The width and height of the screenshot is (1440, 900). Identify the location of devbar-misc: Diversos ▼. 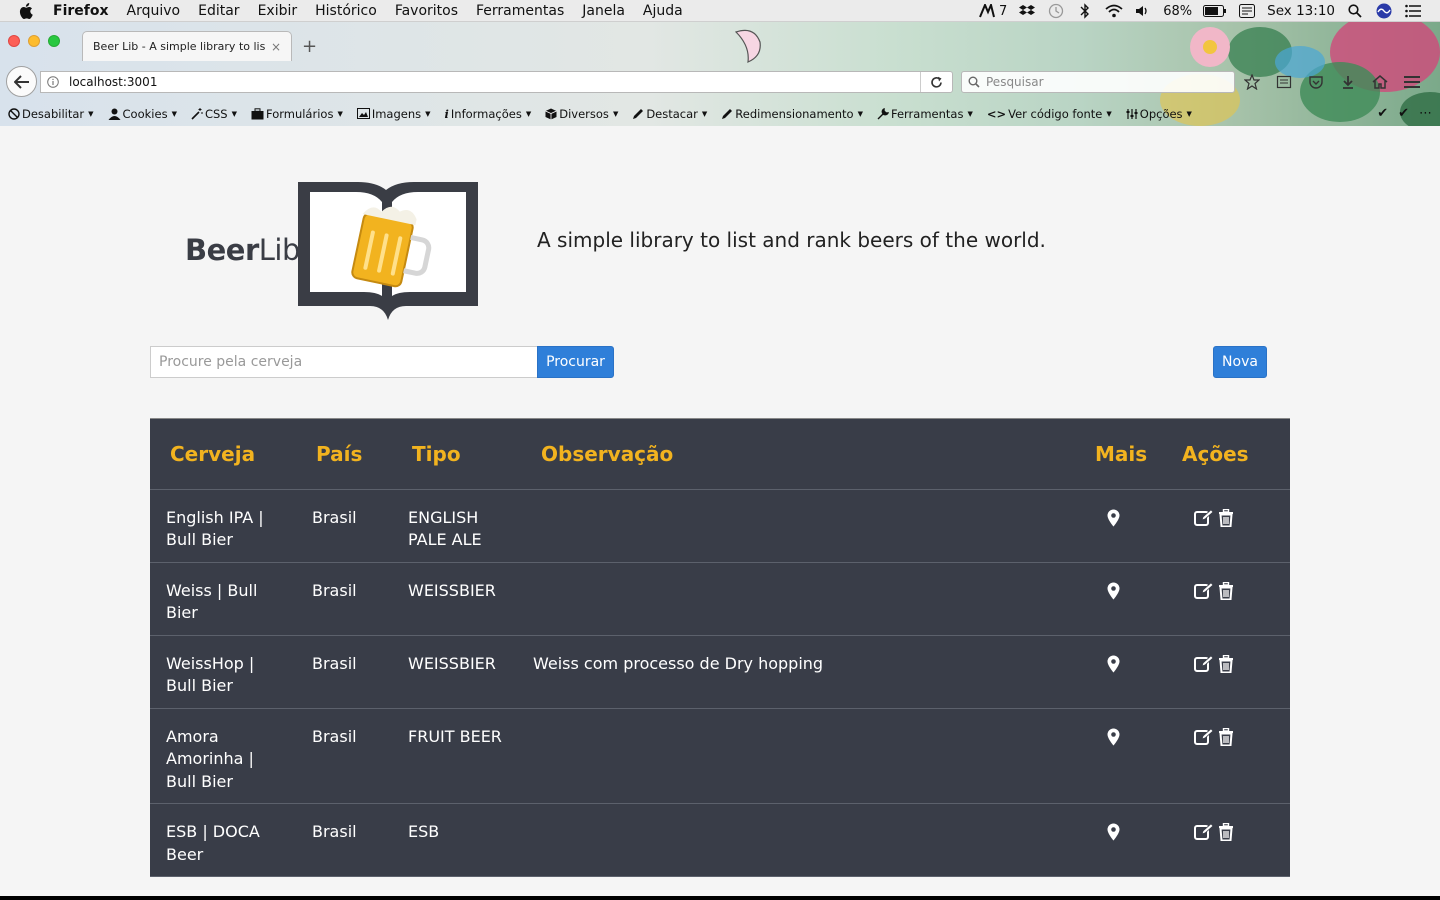
(580, 114).